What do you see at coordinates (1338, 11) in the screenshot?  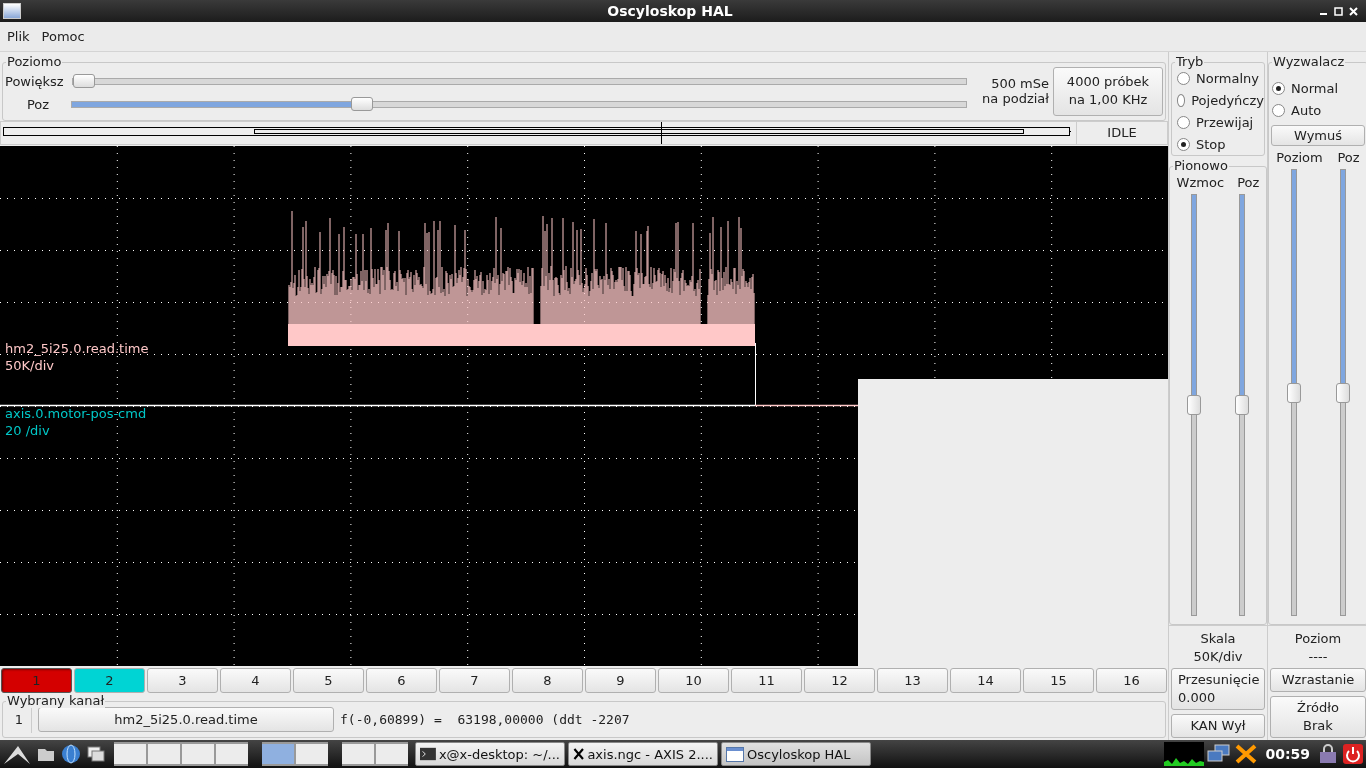 I see `maximize-icon` at bounding box center [1338, 11].